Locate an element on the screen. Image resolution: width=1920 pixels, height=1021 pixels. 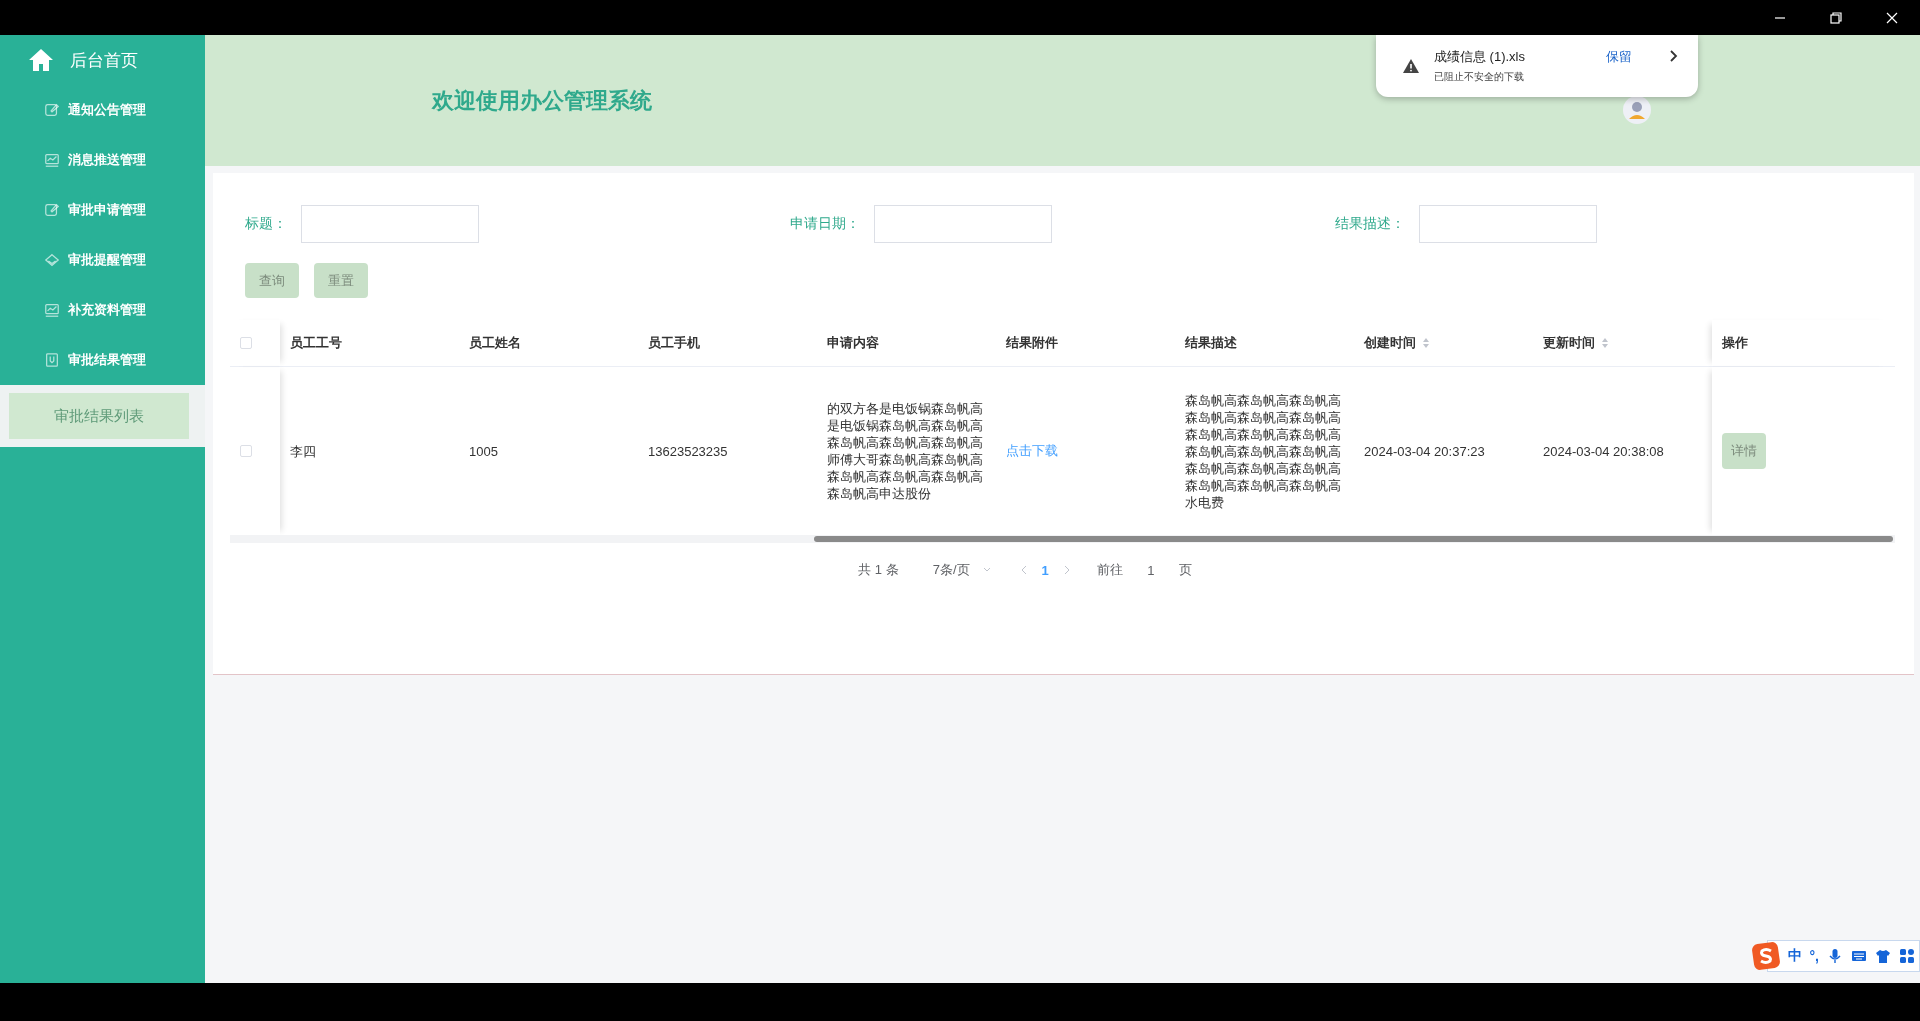
microphone-icon is located at coordinates (1835, 956).